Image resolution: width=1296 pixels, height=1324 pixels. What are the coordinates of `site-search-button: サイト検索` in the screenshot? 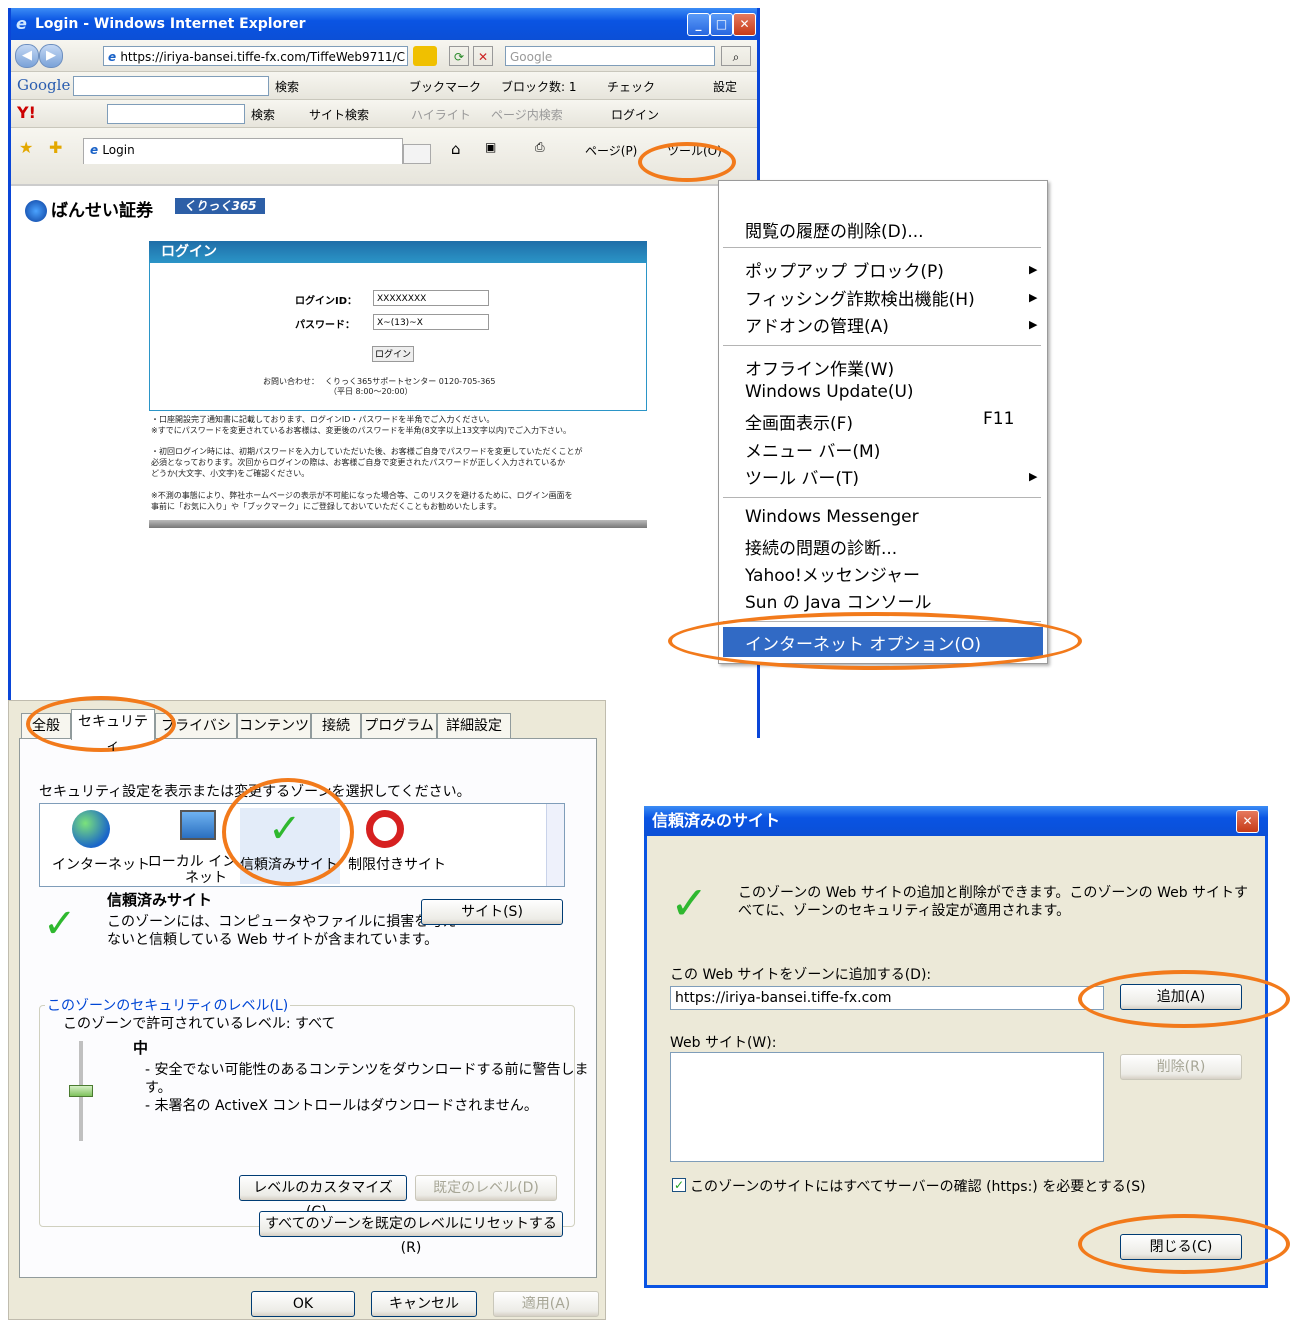 It's located at (339, 114).